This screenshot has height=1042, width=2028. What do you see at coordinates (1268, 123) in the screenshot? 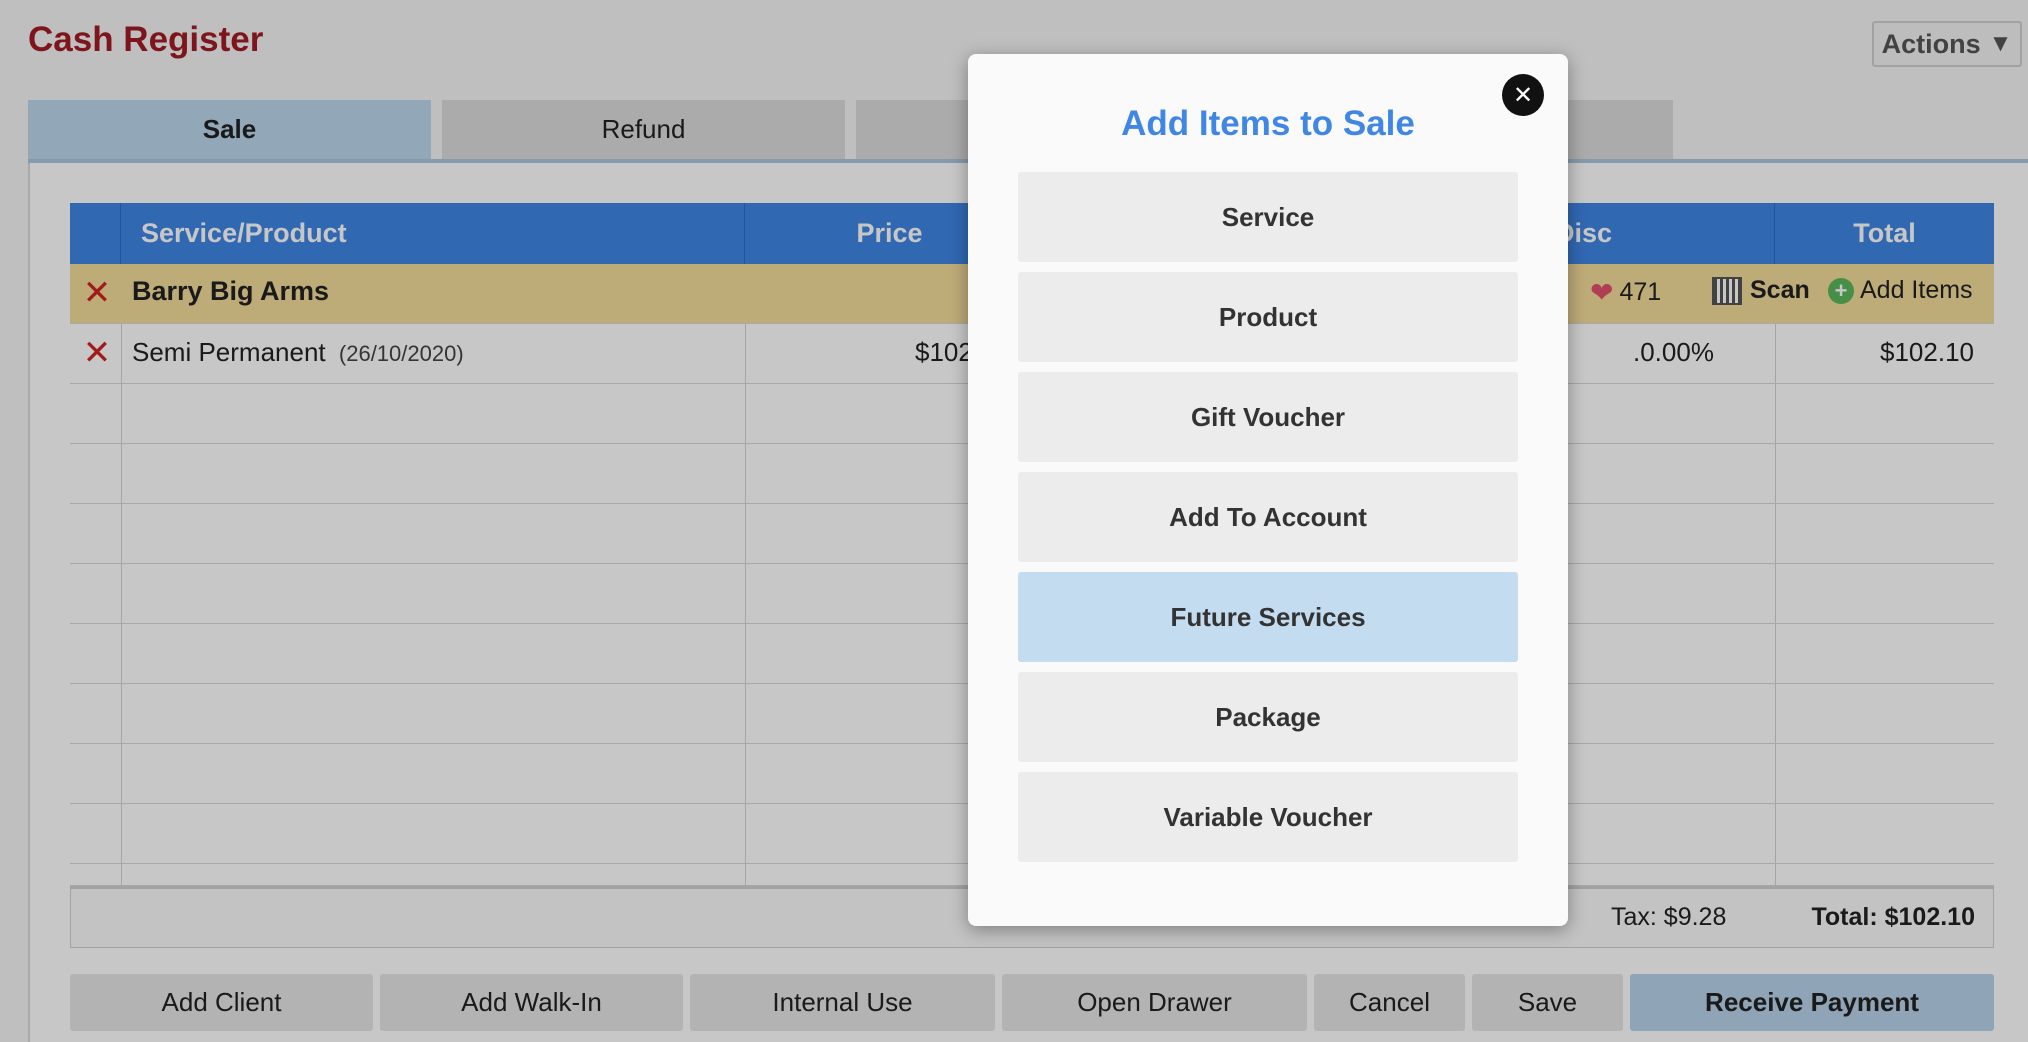
I see `modal-title: Add Items to Sale` at bounding box center [1268, 123].